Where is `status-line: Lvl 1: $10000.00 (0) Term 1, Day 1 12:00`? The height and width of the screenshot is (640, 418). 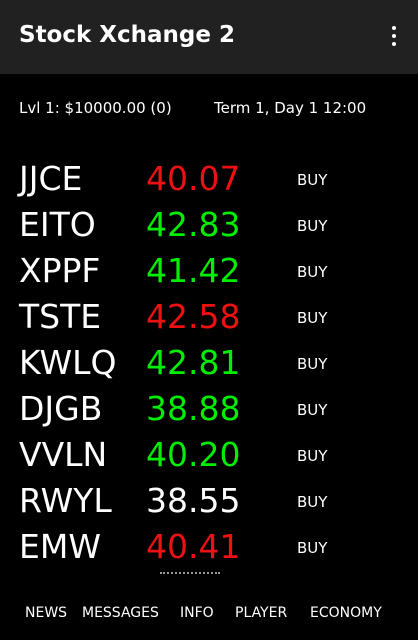 status-line: Lvl 1: $10000.00 (0) Term 1, Day 1 12:00 is located at coordinates (209, 109).